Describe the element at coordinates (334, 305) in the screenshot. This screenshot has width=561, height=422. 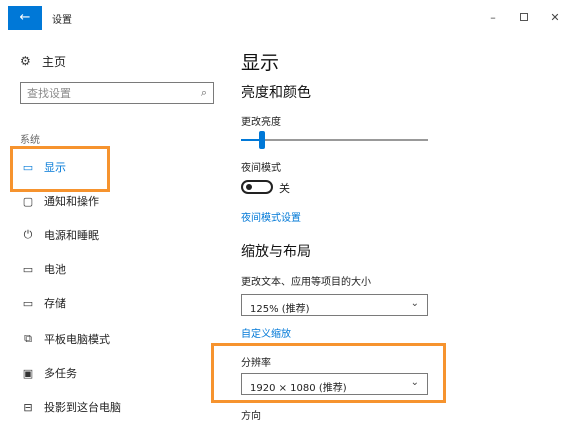
I see `scale-dropdown: 125% (推荐) ⌄` at that location.